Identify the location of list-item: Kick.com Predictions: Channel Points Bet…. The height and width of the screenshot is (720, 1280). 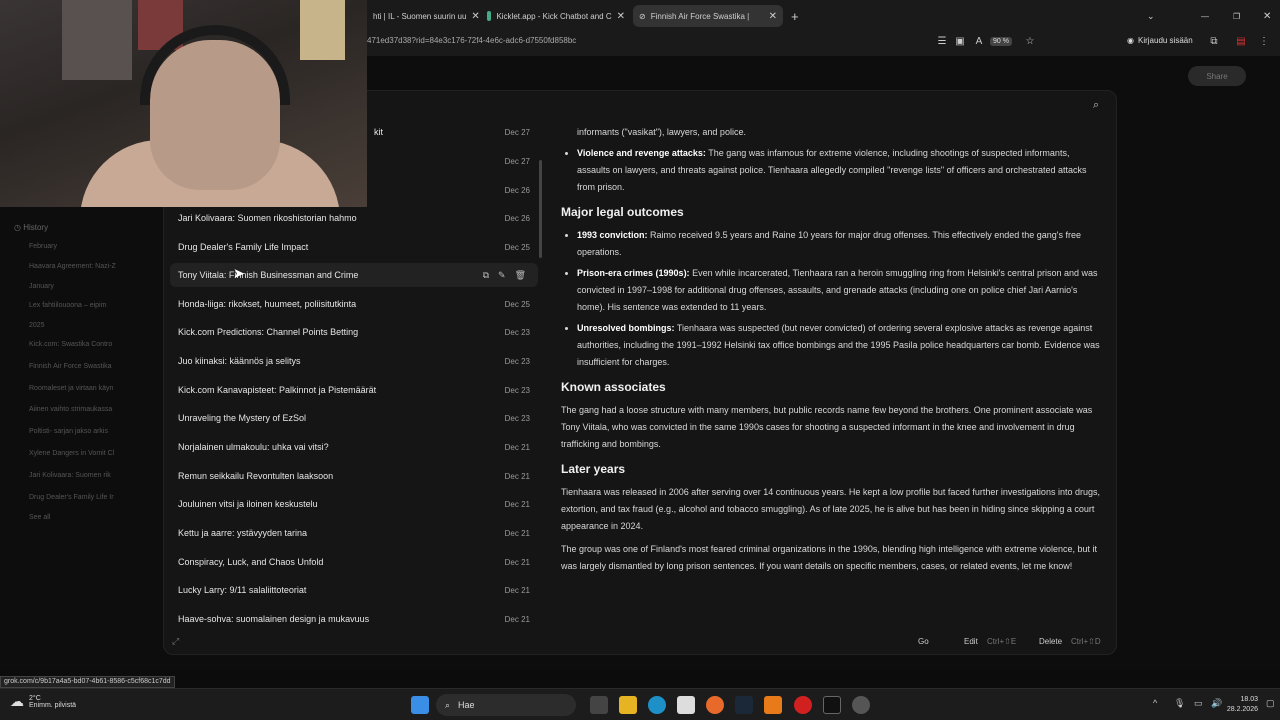
(354, 332).